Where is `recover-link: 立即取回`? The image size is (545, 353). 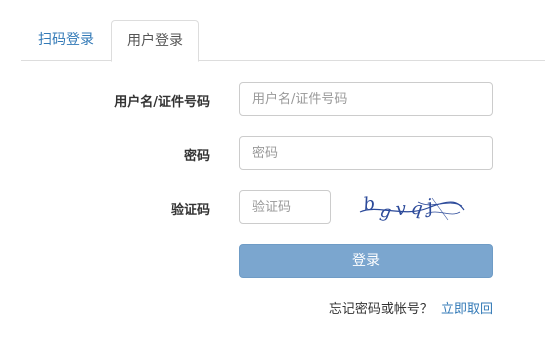 recover-link: 立即取回 is located at coordinates (467, 309).